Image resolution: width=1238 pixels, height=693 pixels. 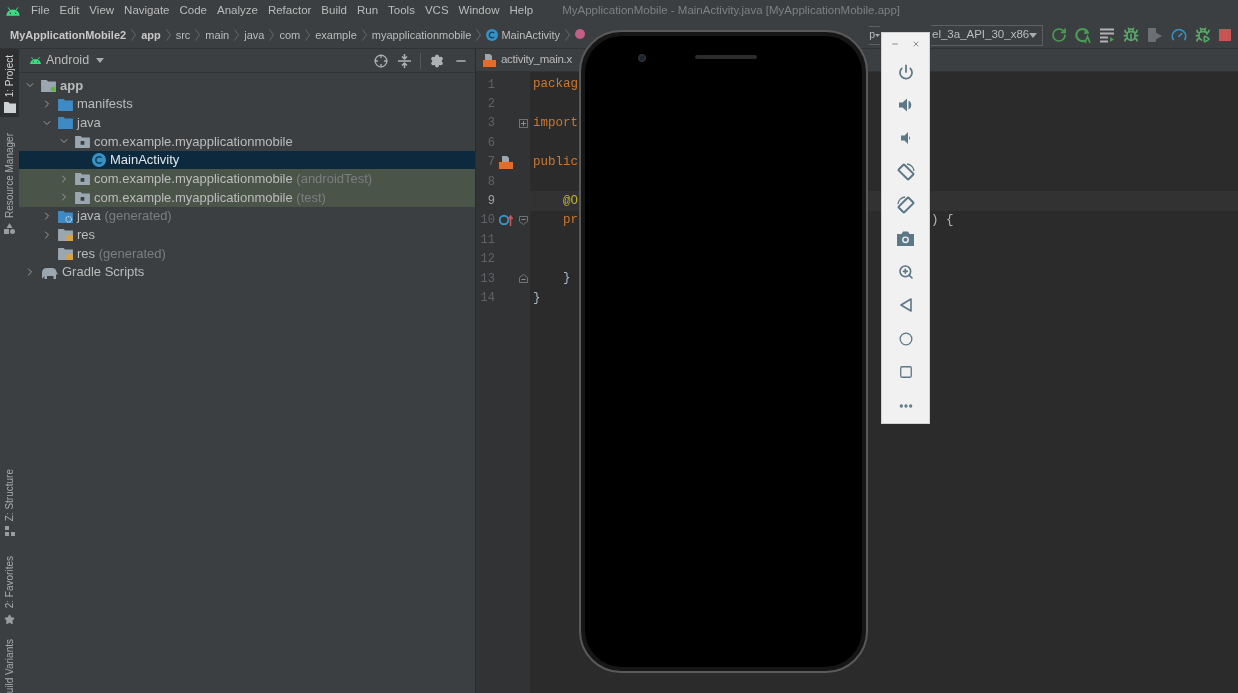 What do you see at coordinates (48, 85) in the screenshot?
I see `module-folder-icon` at bounding box center [48, 85].